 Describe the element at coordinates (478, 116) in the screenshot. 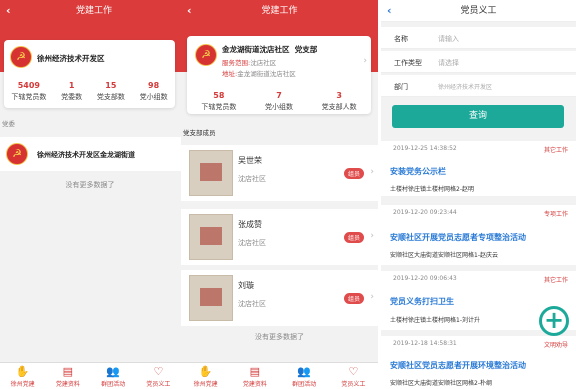

I see `query-button: 查询` at that location.